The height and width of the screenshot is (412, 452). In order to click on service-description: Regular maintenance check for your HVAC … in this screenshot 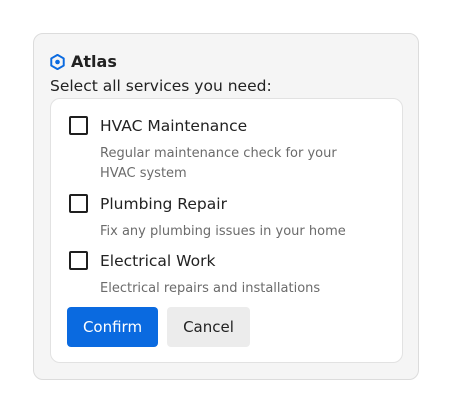, I will do `click(218, 163)`.